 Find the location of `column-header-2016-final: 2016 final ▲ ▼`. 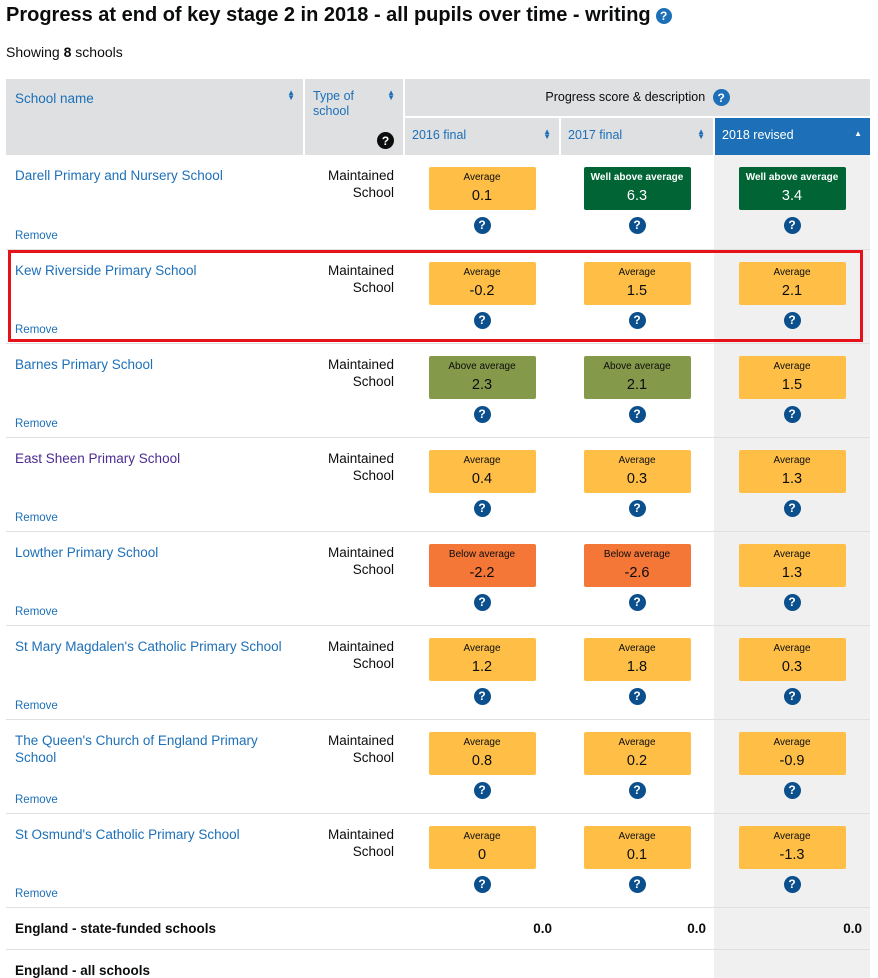

column-header-2016-final: 2016 final ▲ ▼ is located at coordinates (482, 135).